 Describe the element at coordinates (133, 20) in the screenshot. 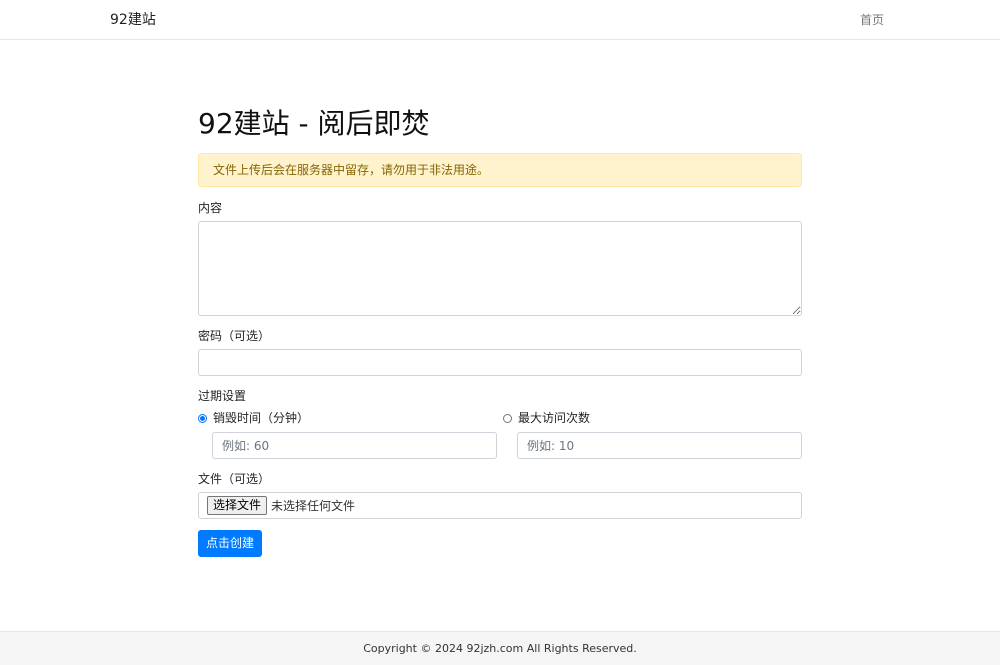

I see `brand-link: 92建站` at that location.